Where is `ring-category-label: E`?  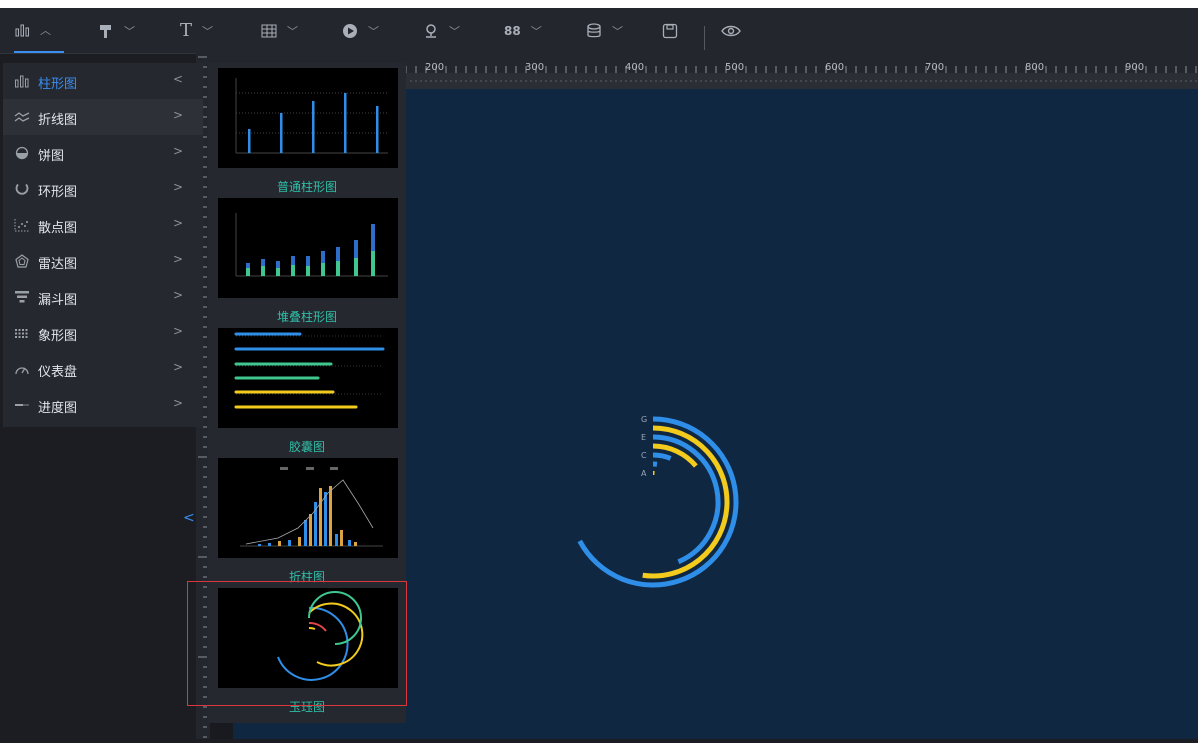 ring-category-label: E is located at coordinates (643, 437).